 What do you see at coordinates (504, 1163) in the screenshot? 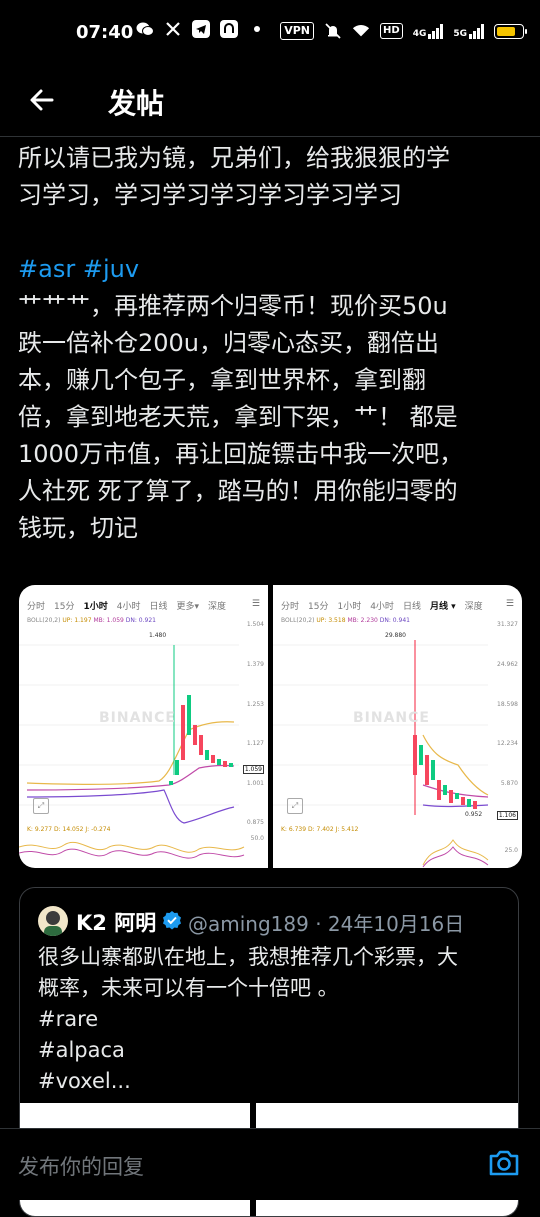
I see `camera-icon` at bounding box center [504, 1163].